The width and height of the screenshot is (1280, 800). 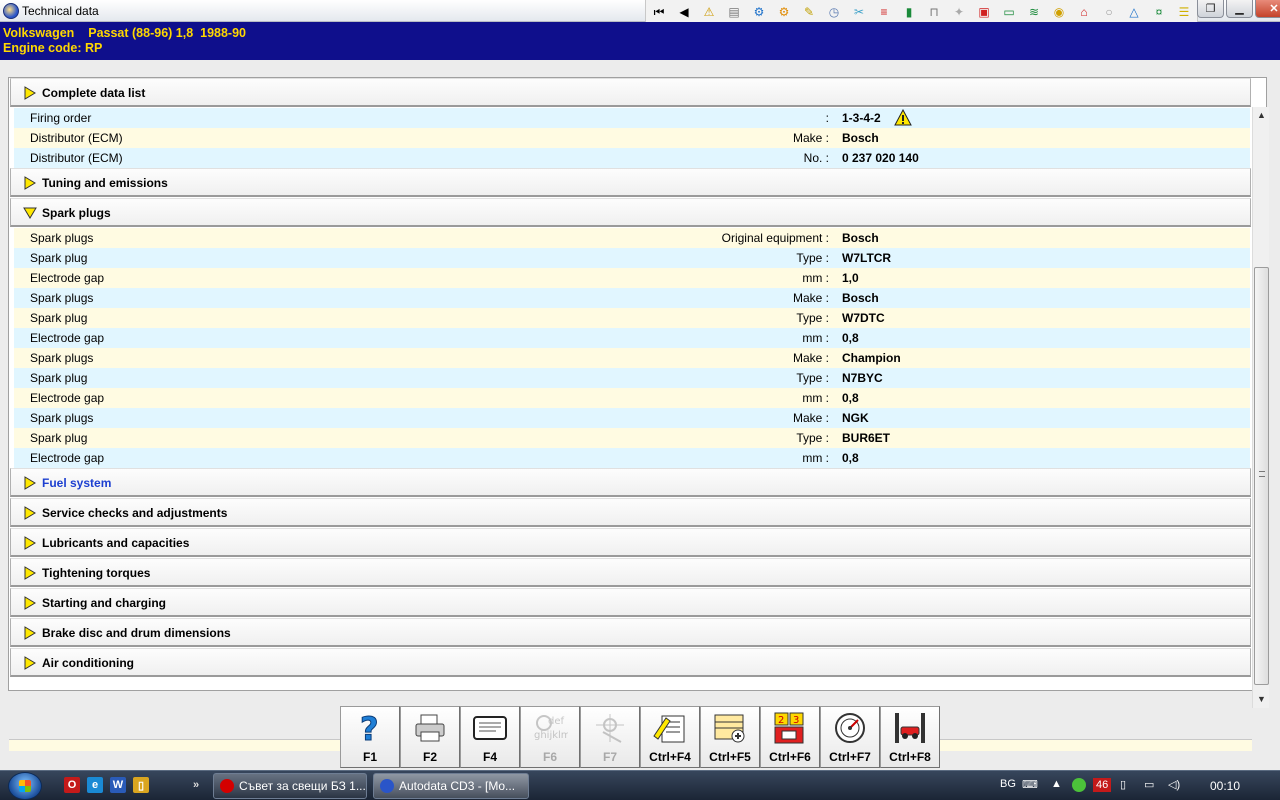 I want to click on close-button: ✕, so click(x=1267, y=9).